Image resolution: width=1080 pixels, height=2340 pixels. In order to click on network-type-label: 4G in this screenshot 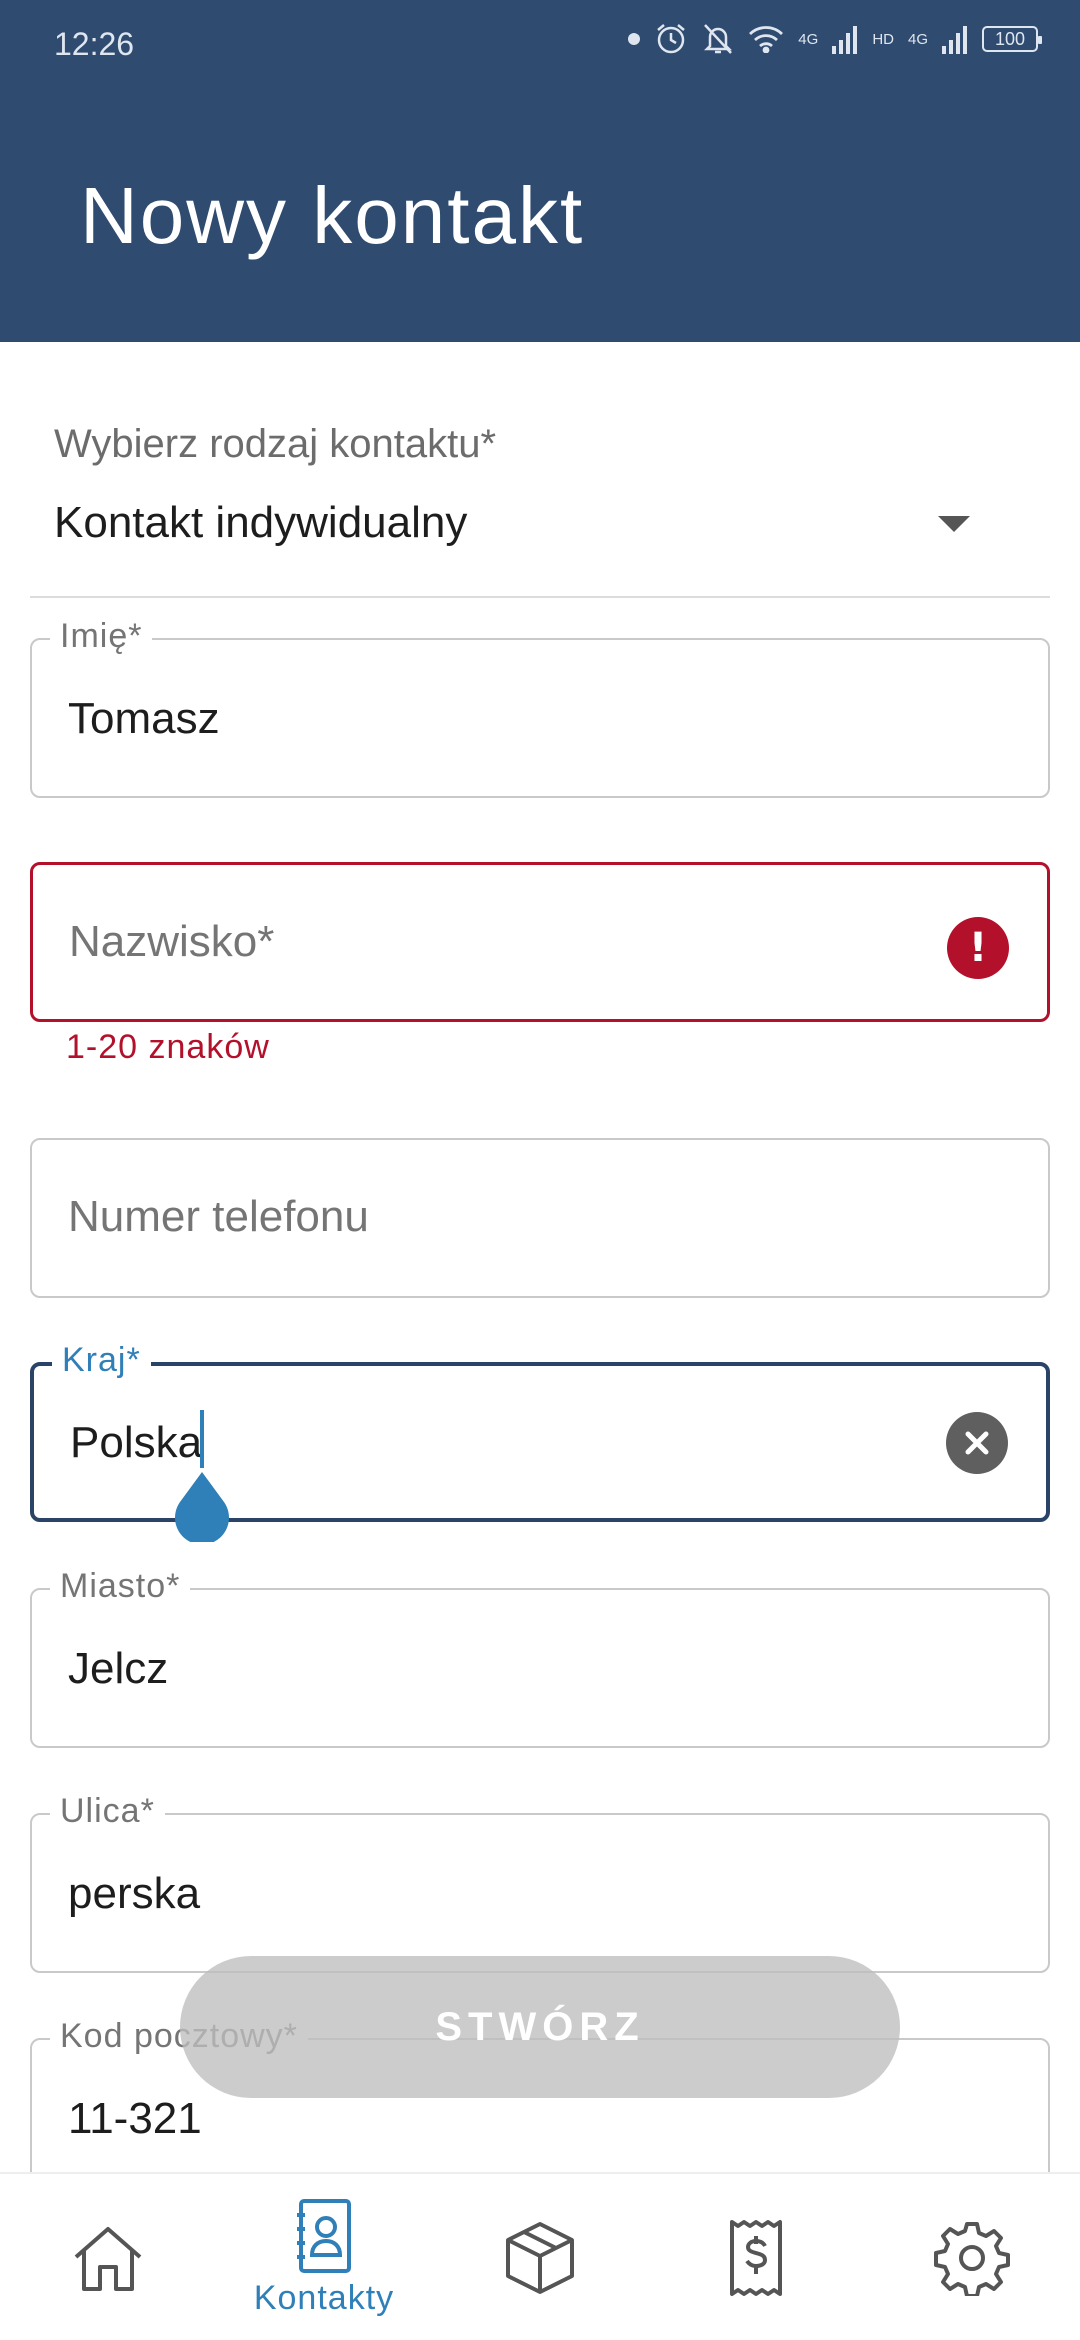, I will do `click(808, 39)`.